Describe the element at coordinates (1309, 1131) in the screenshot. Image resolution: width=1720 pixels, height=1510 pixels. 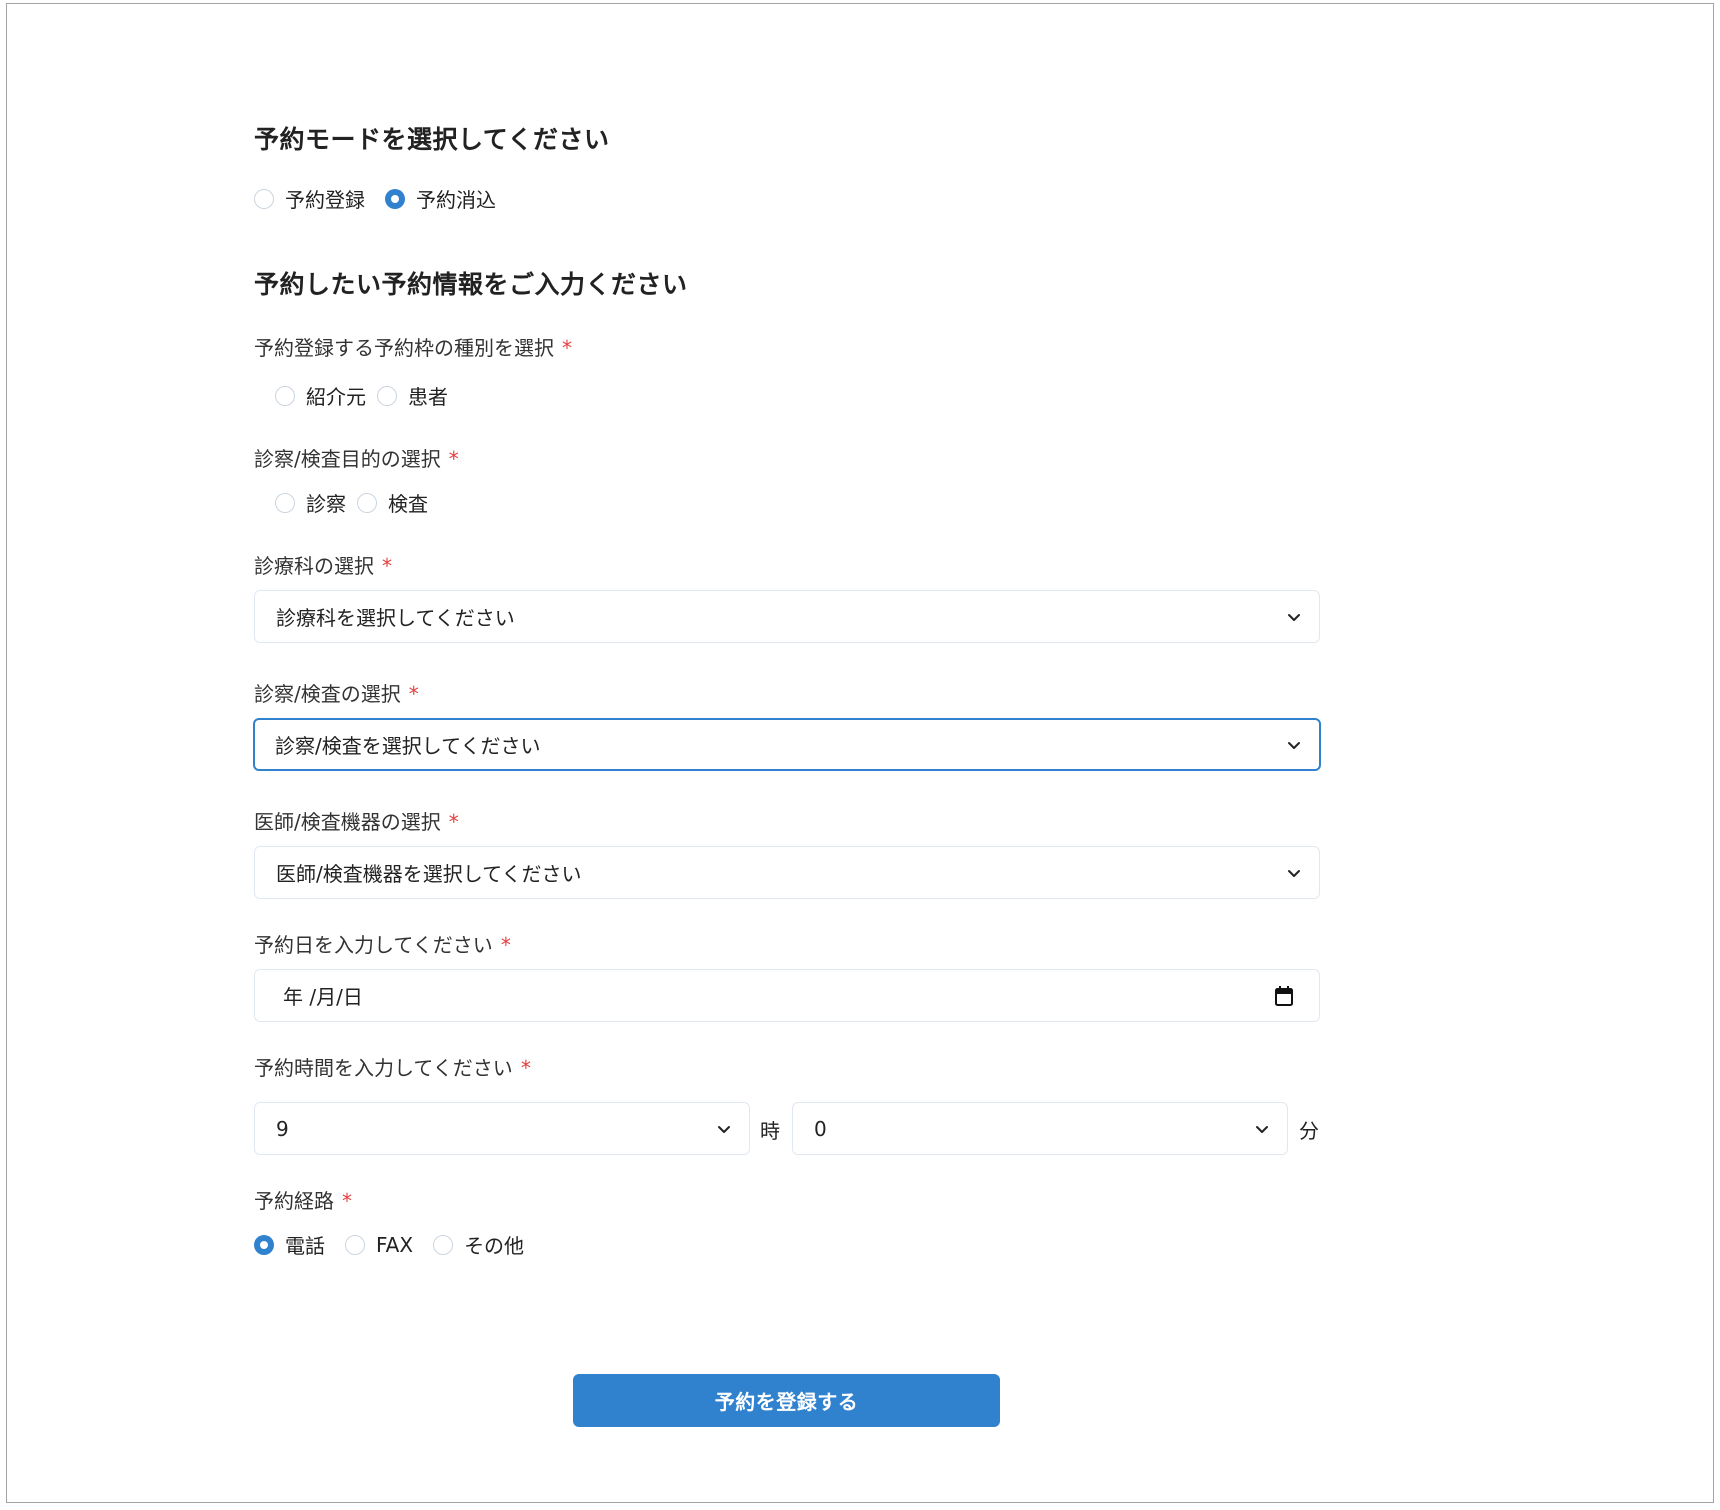
I see `minute-unit: 分` at that location.